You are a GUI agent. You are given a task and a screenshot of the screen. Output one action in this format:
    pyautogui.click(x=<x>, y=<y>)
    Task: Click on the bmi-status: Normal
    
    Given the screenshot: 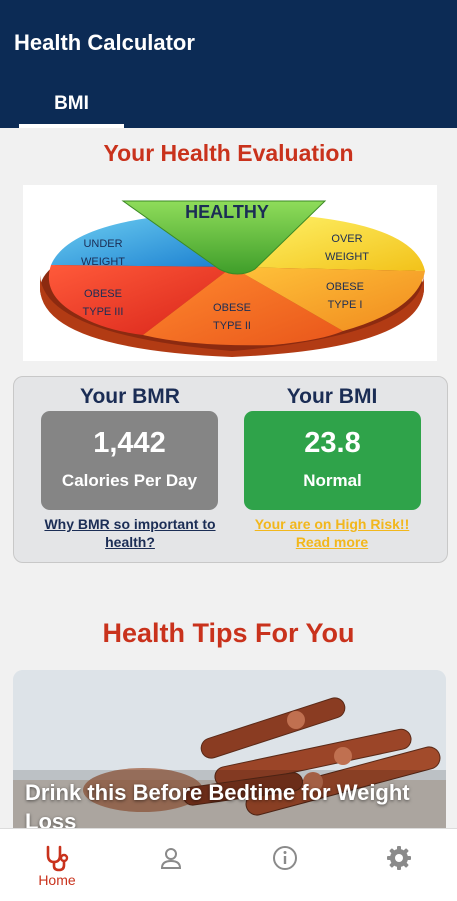 What is the action you would take?
    pyautogui.click(x=332, y=480)
    